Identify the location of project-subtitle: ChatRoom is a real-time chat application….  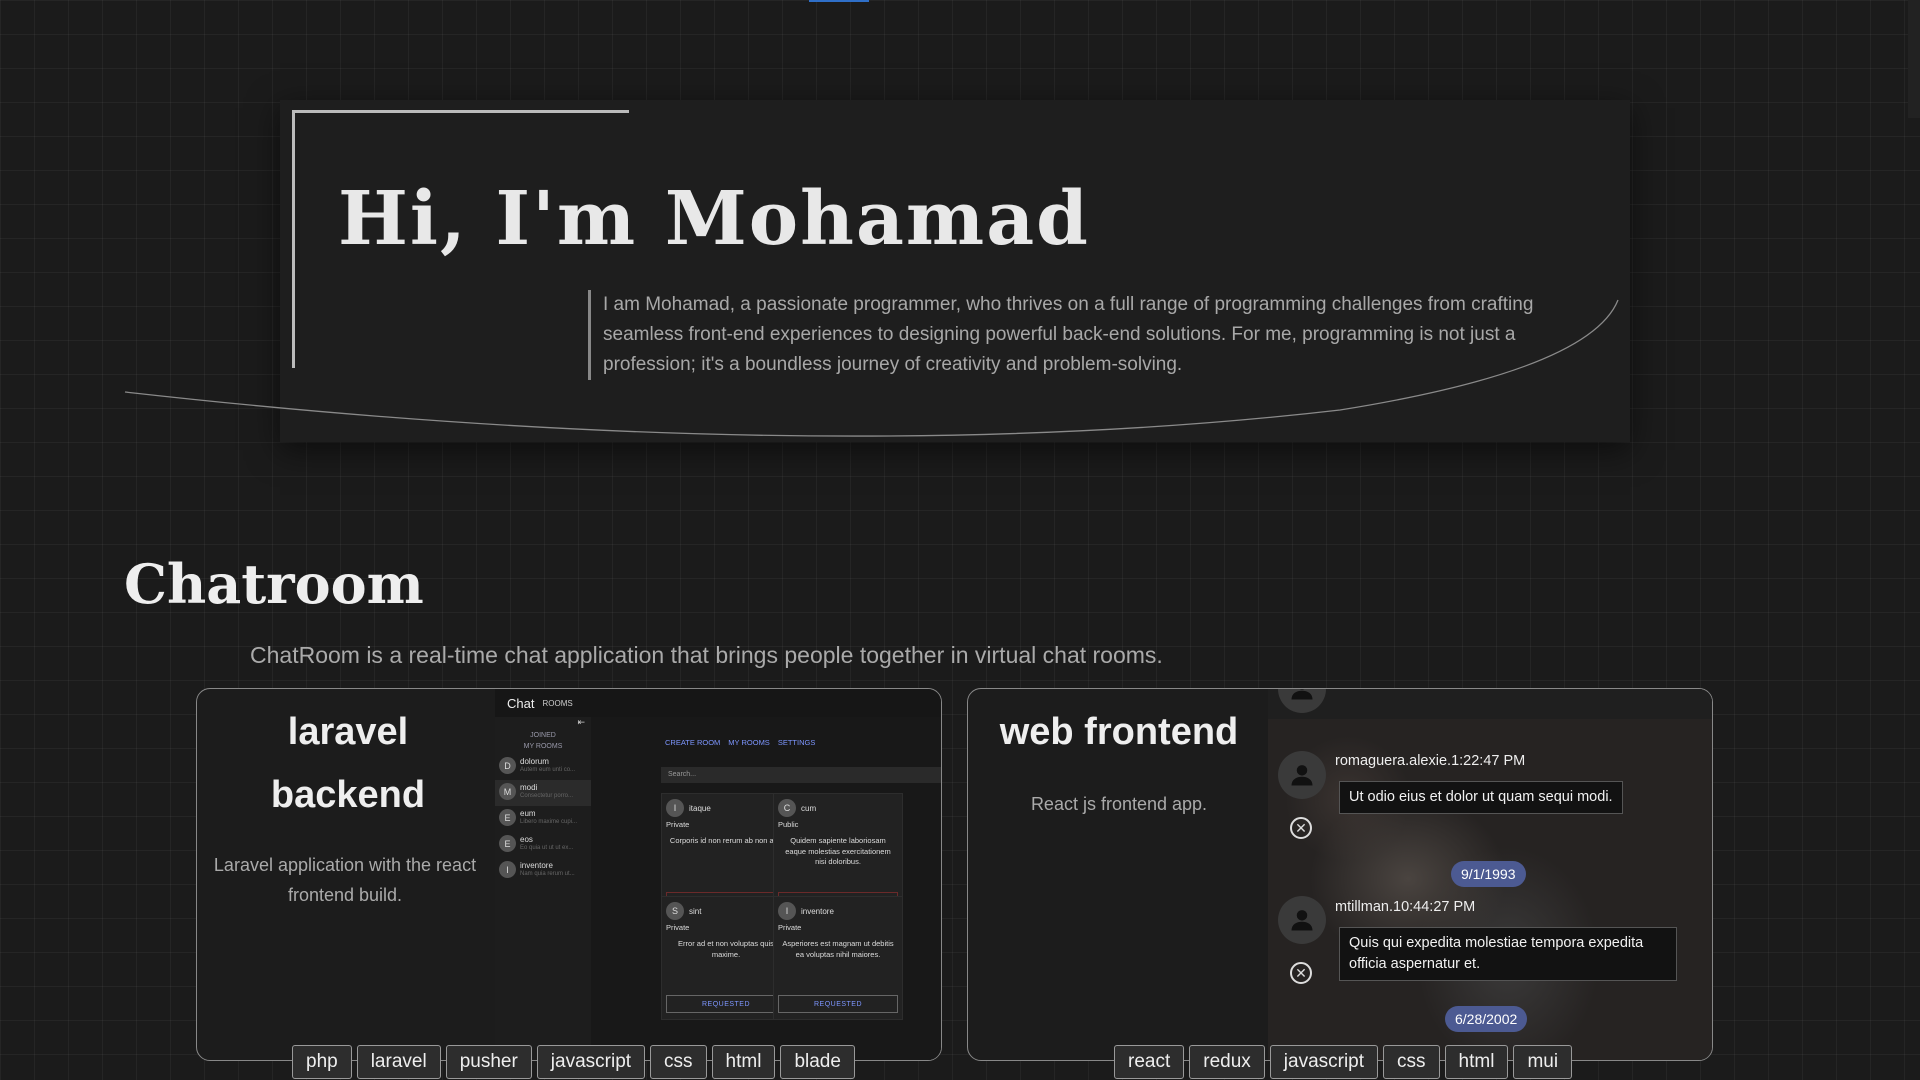
(706, 655).